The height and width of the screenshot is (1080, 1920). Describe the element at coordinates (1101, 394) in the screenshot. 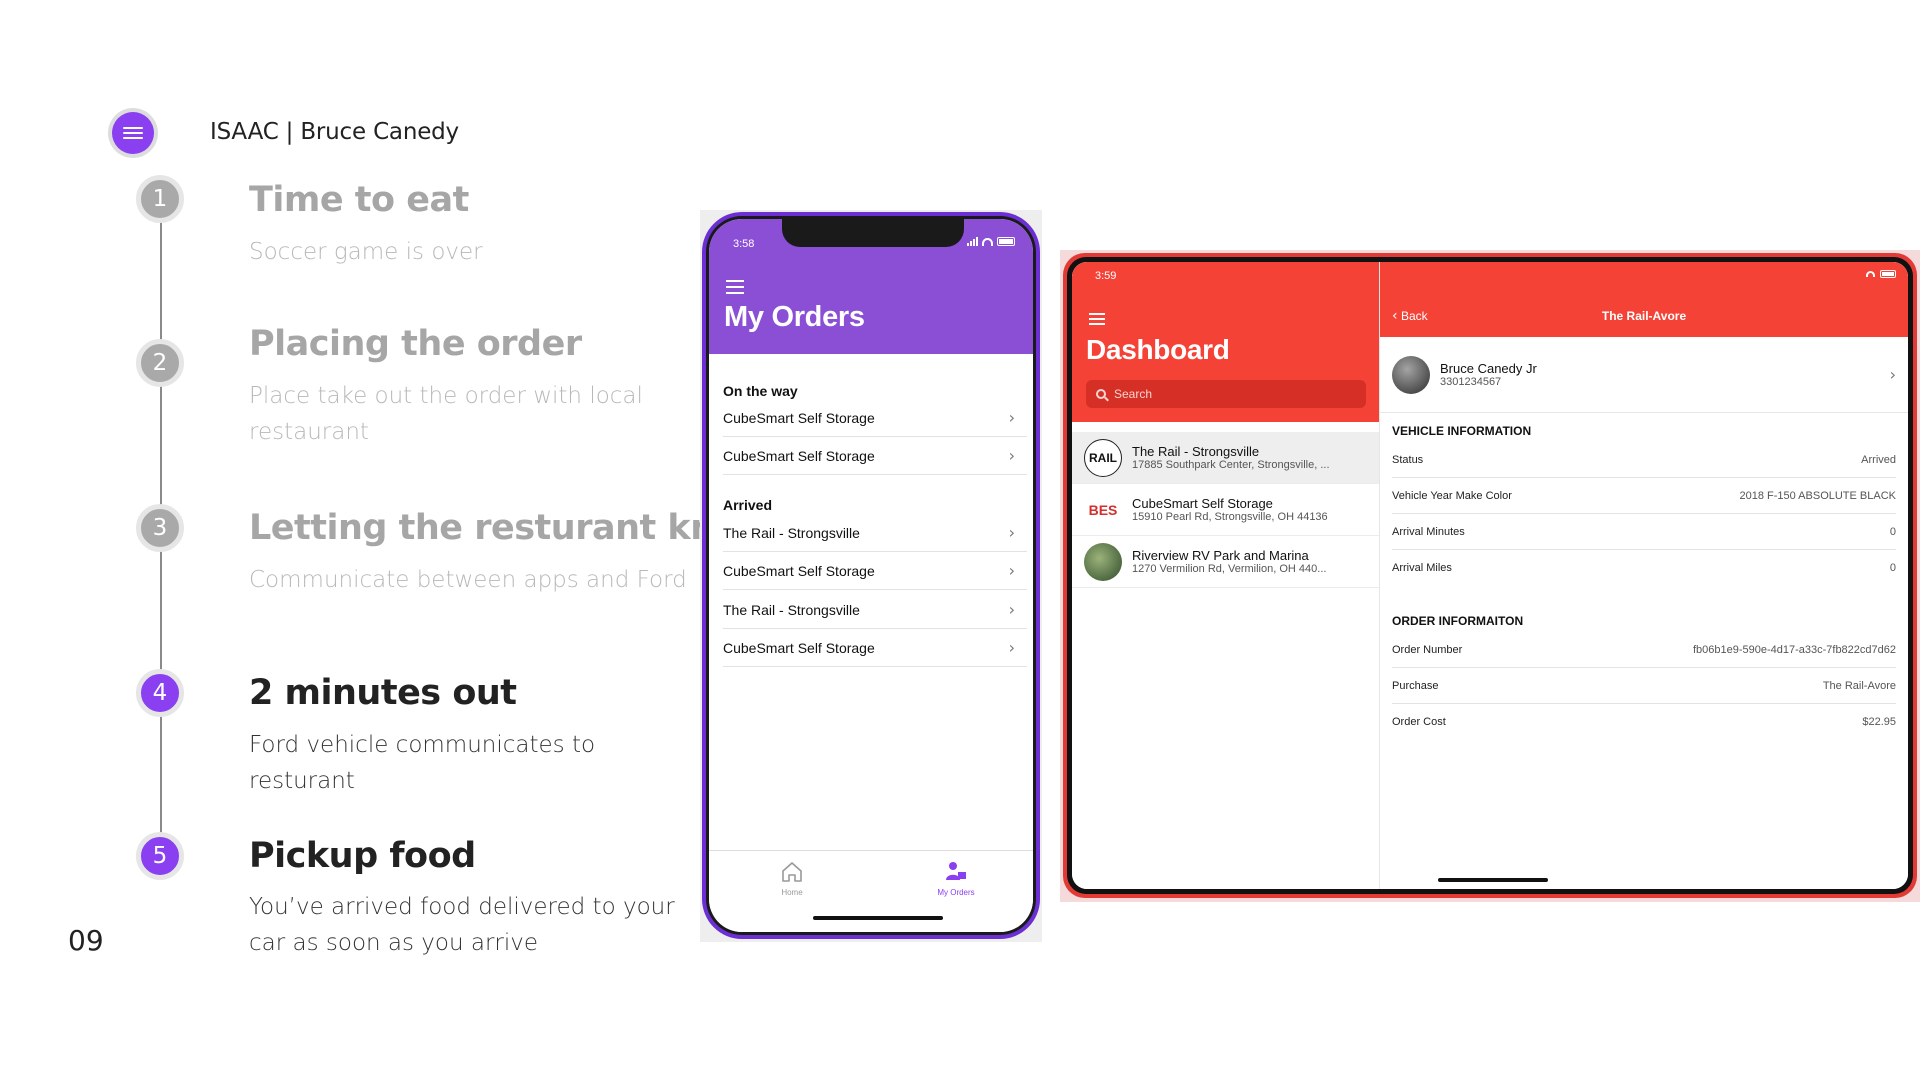

I see `search-icon` at that location.